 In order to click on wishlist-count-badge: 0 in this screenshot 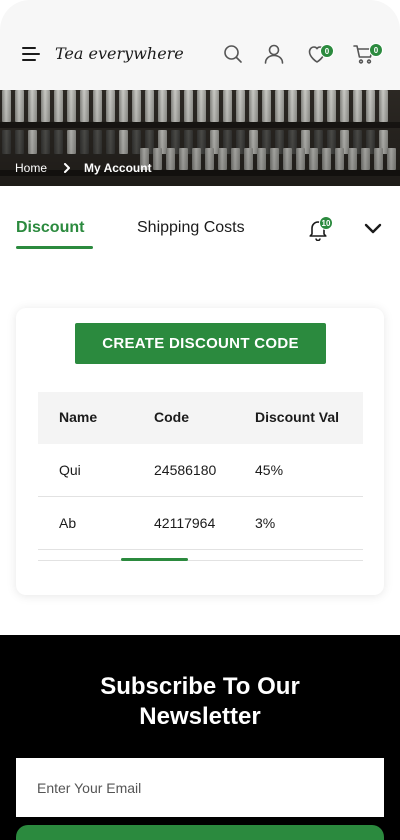, I will do `click(327, 51)`.